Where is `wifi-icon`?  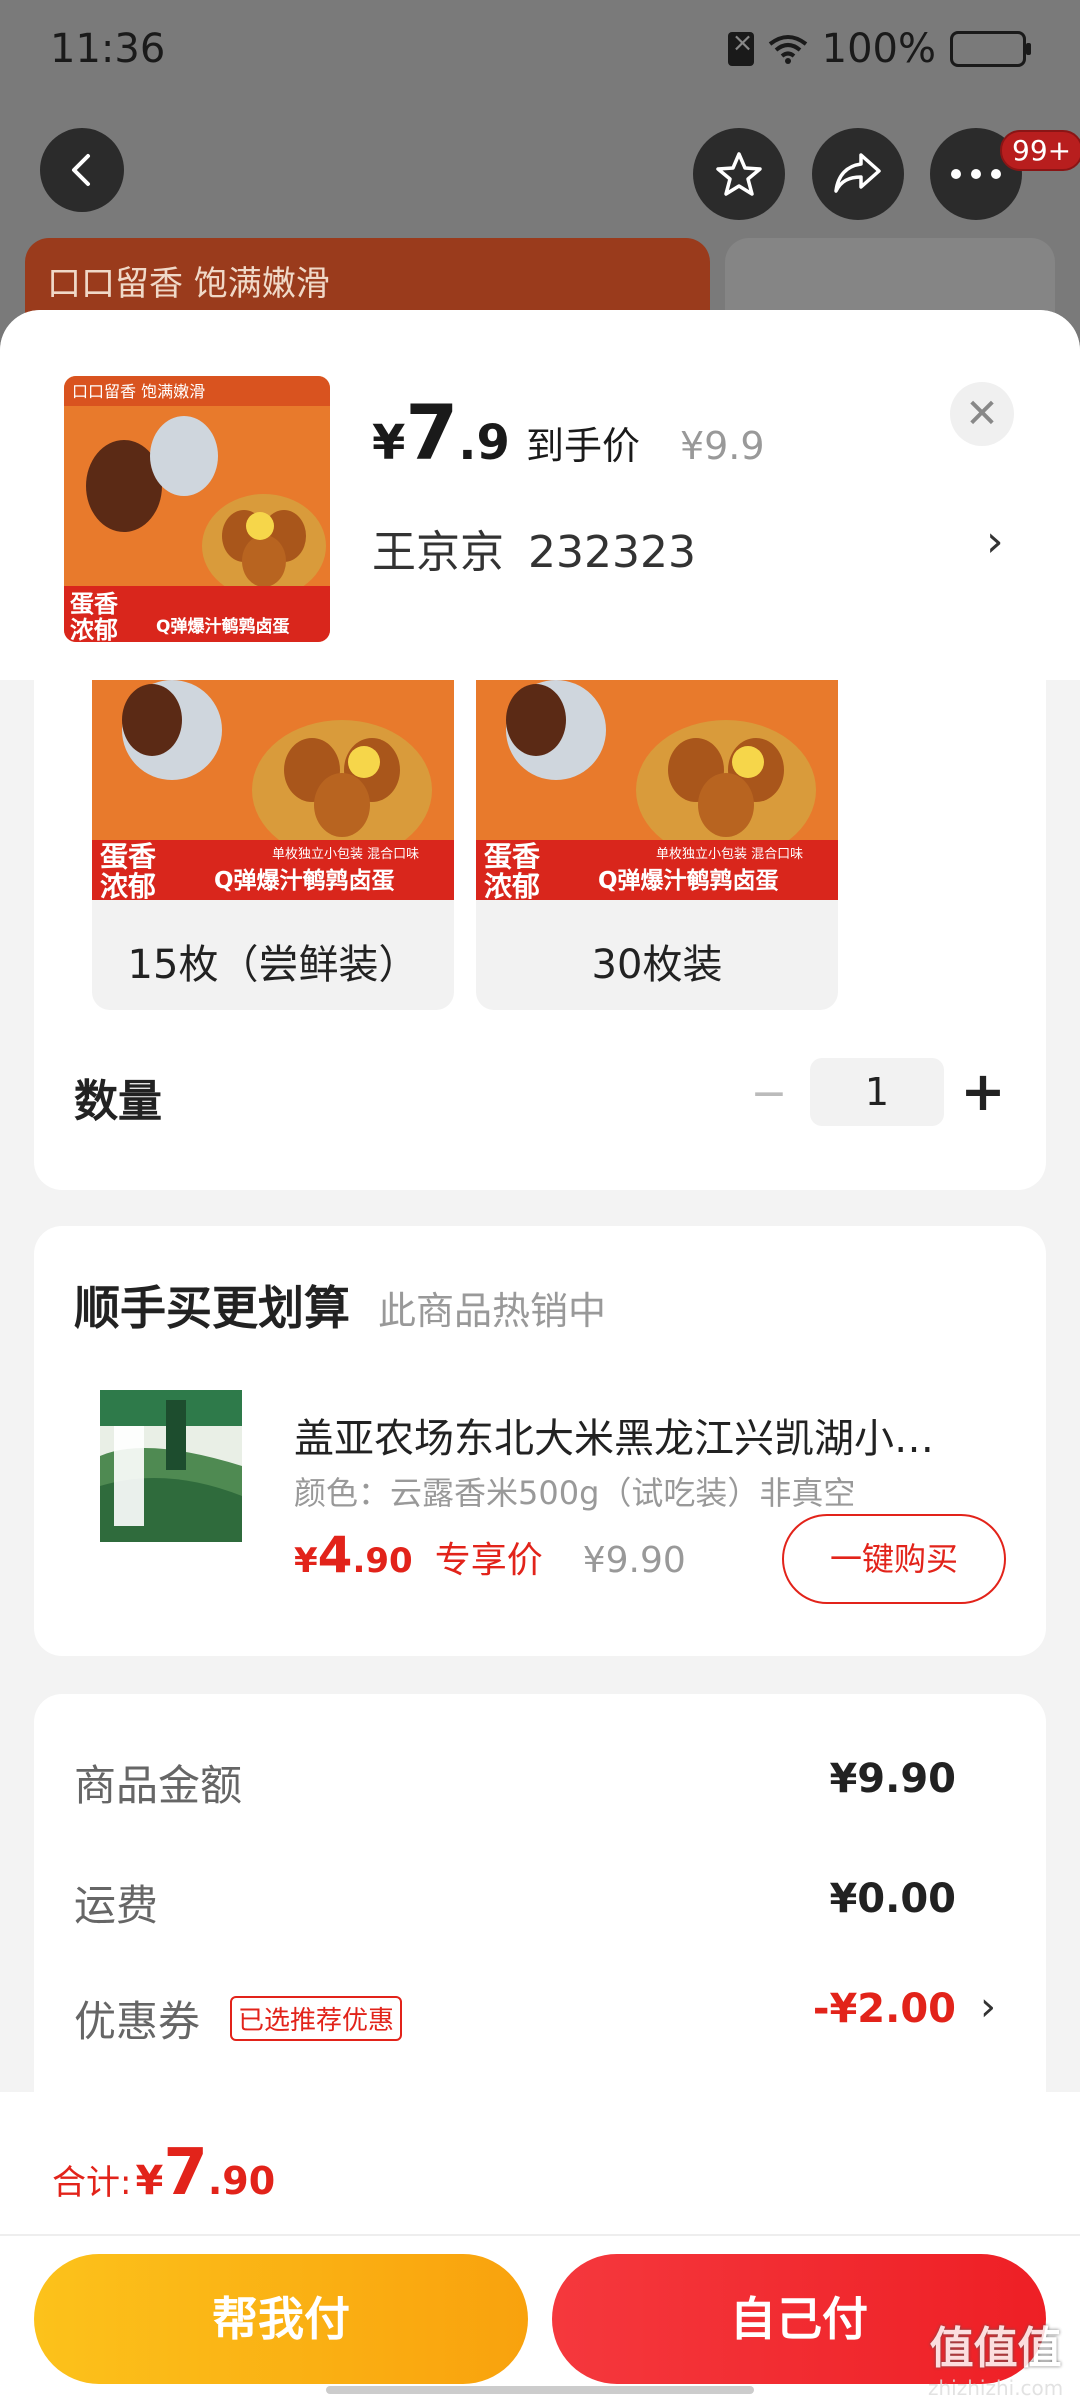
wifi-icon is located at coordinates (787, 49).